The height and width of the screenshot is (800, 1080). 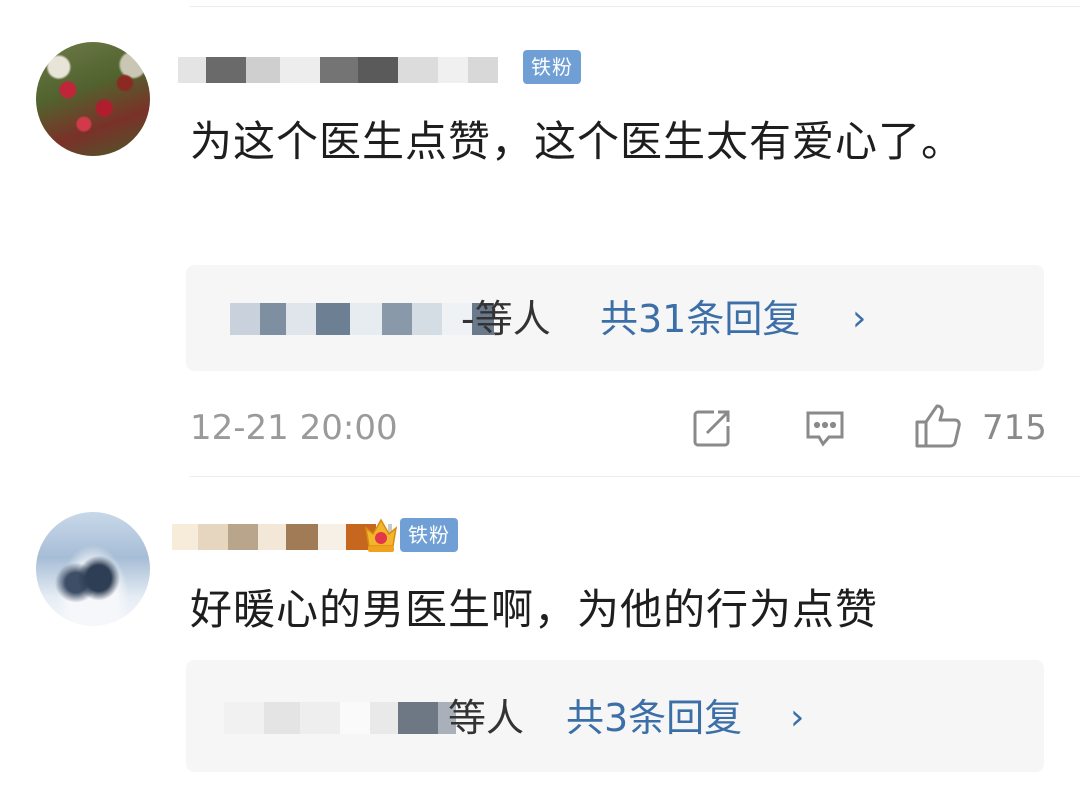 What do you see at coordinates (486, 718) in the screenshot?
I see `reply-users-suffix: 等人` at bounding box center [486, 718].